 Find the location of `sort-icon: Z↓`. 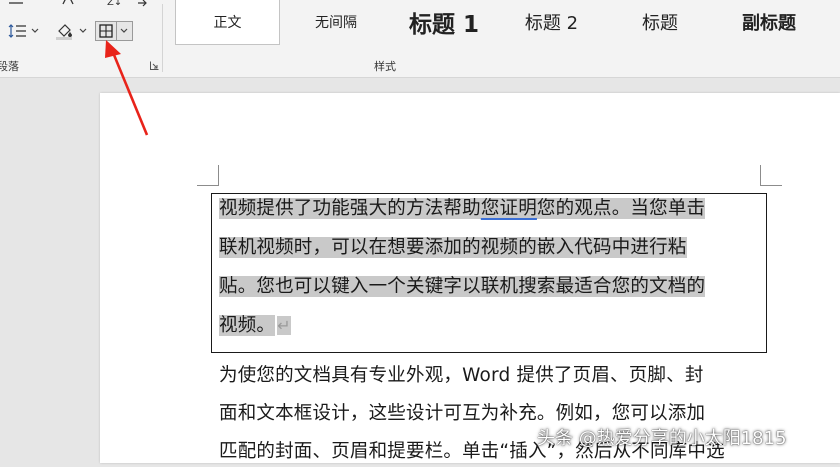

sort-icon: Z↓ is located at coordinates (116, 4).